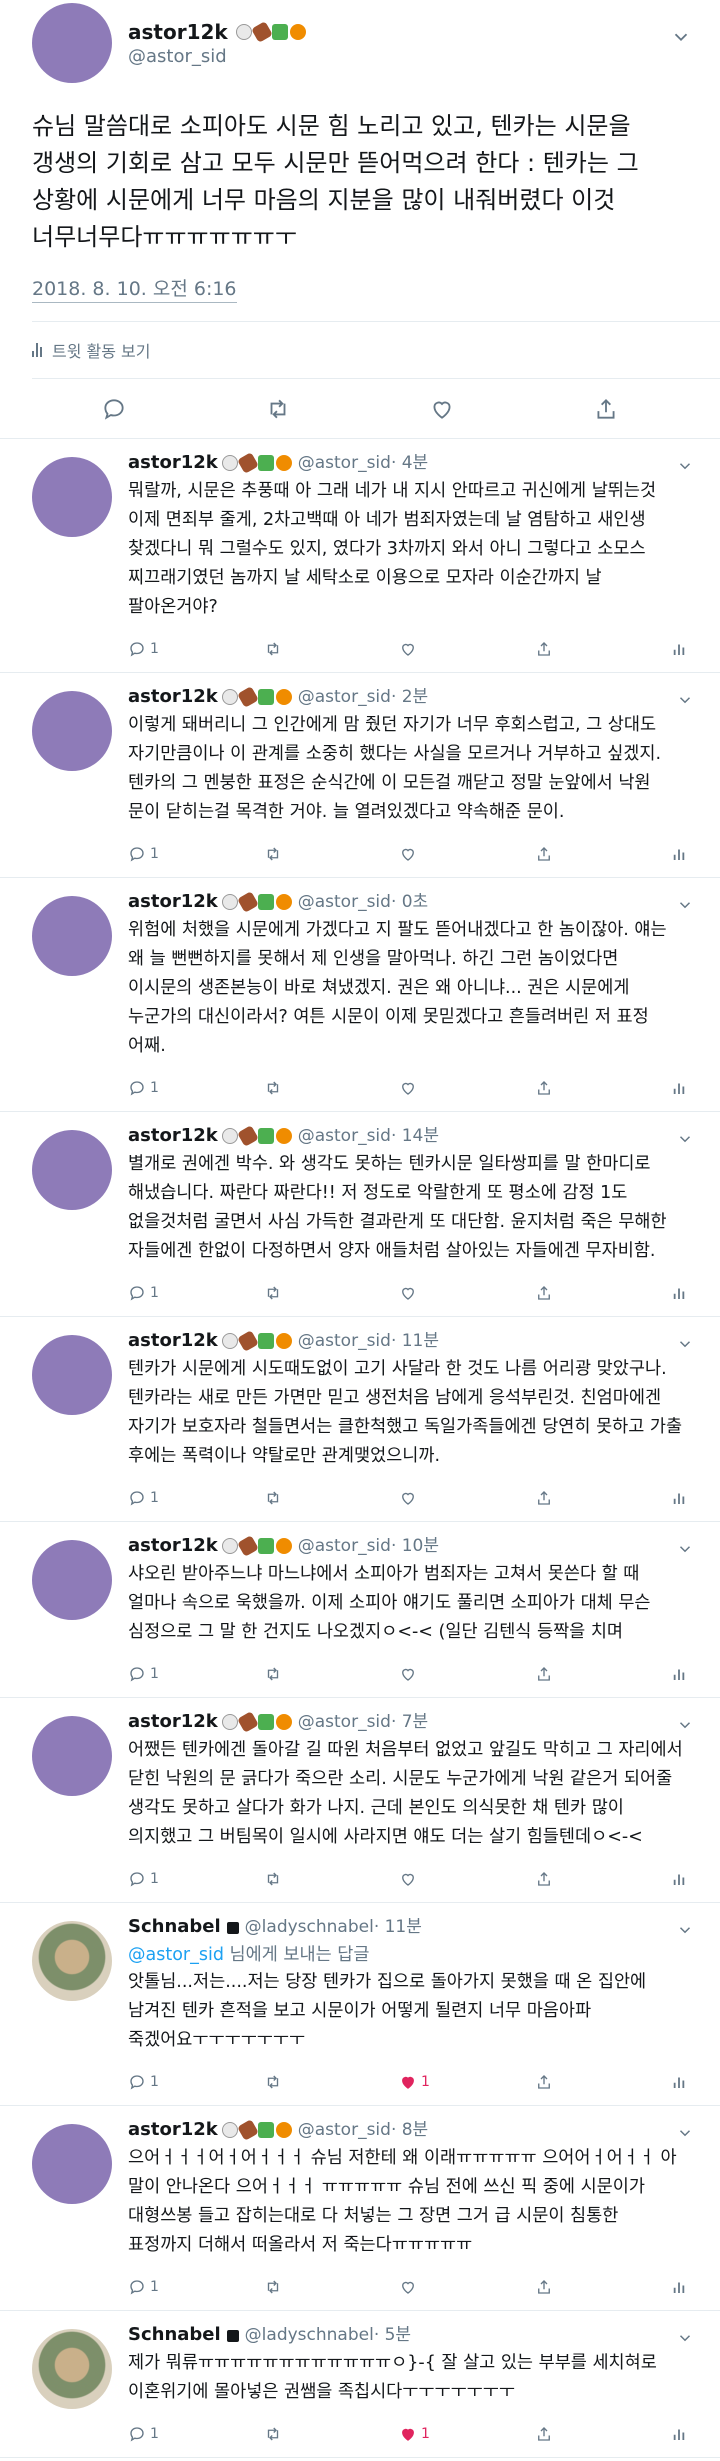 Image resolution: width=720 pixels, height=2461 pixels. I want to click on reply-time: · 2분, so click(409, 697).